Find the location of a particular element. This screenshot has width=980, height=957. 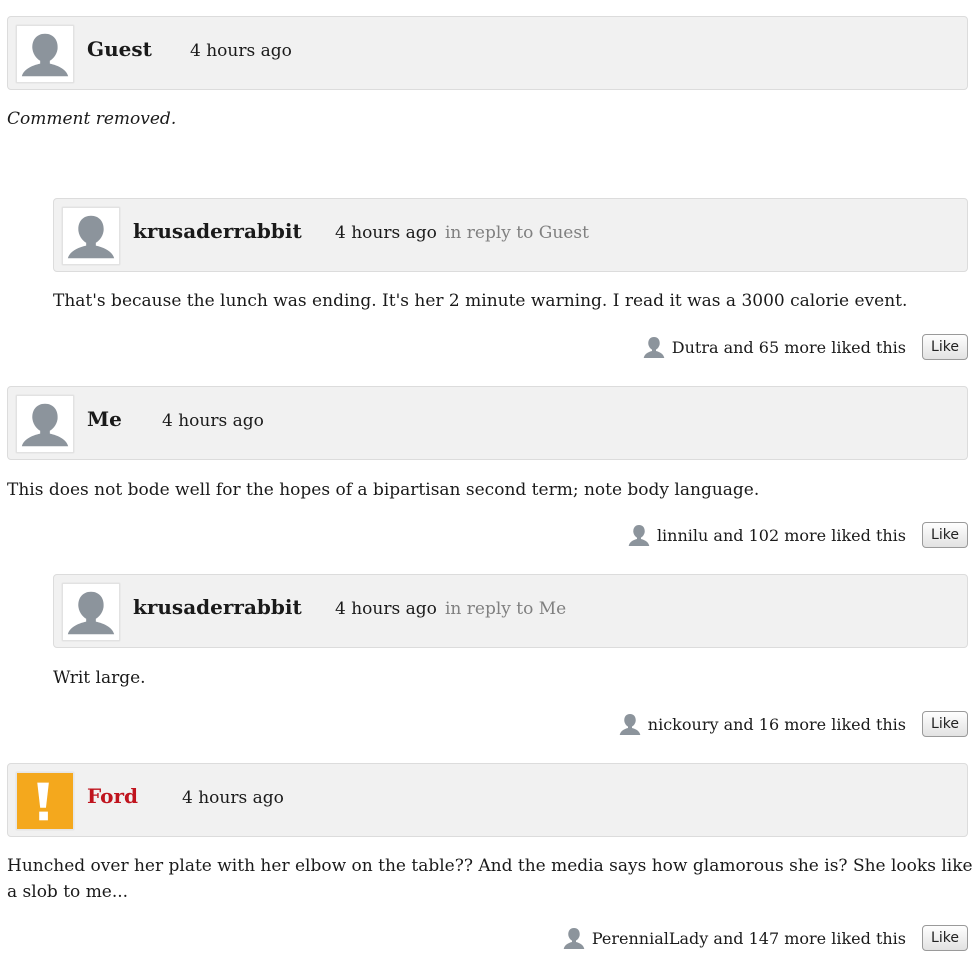

comment: Guest 4 hours ago is located at coordinates (487, 53).